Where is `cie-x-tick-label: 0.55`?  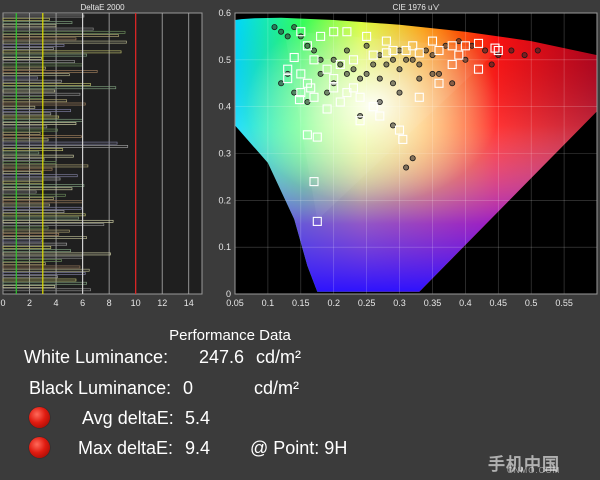 cie-x-tick-label: 0.55 is located at coordinates (564, 303).